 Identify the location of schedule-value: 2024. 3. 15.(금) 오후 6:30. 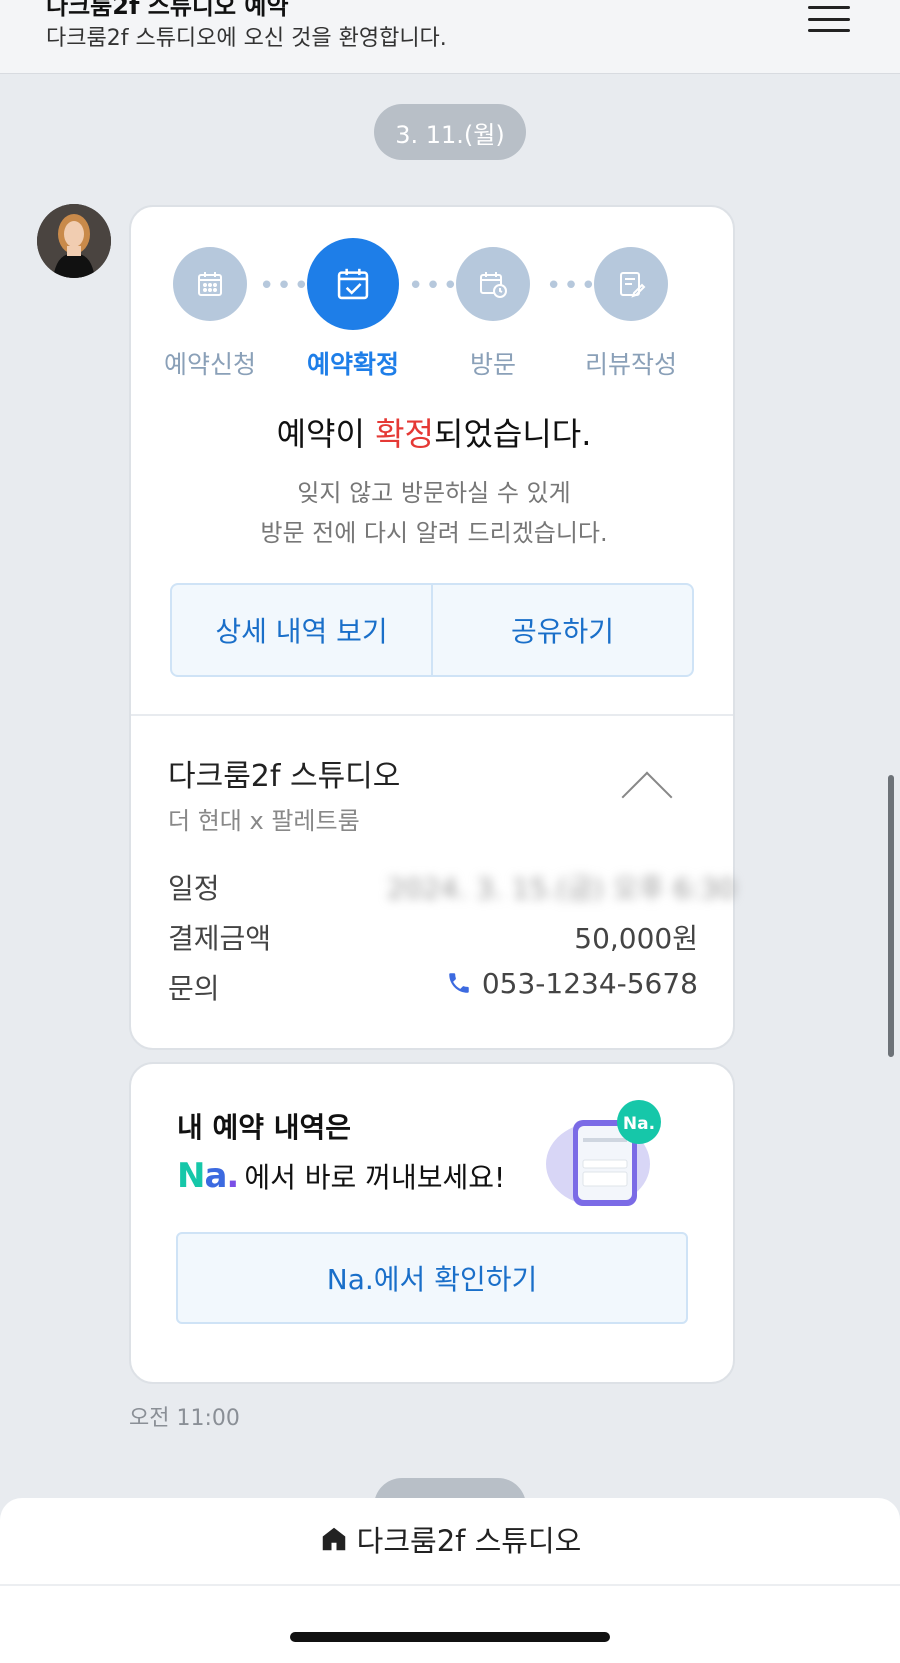
(561, 888).